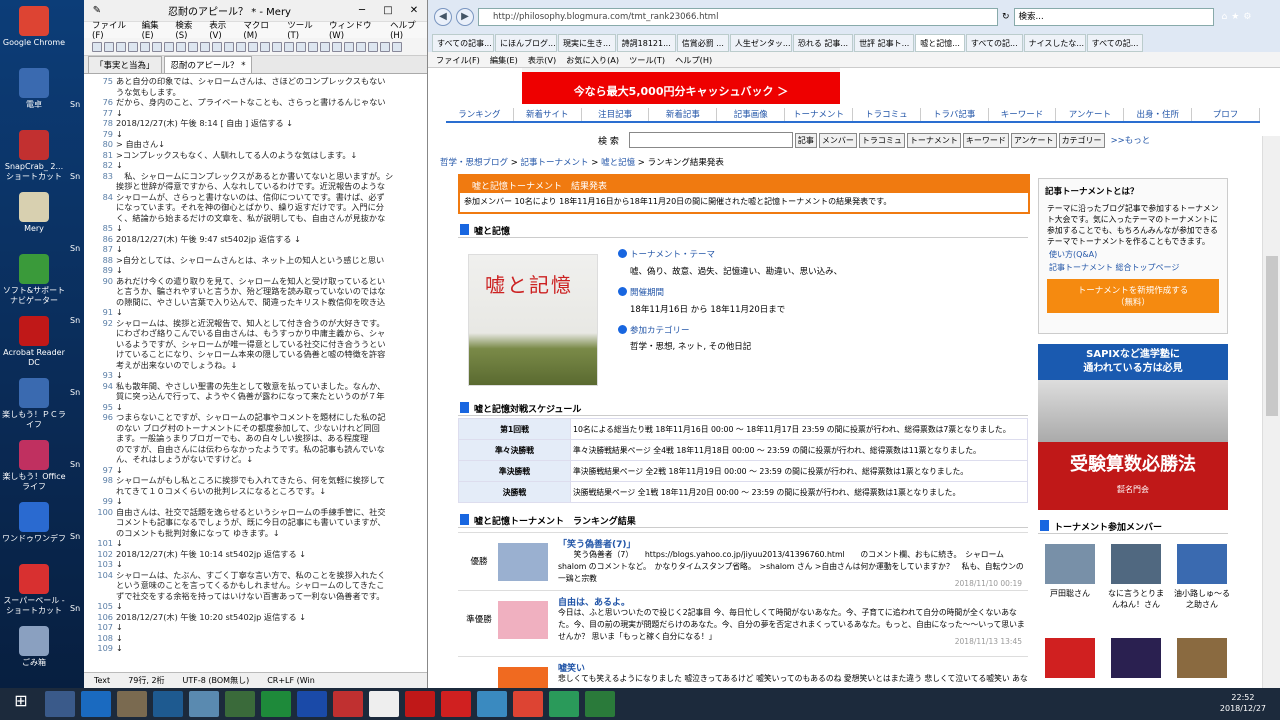  What do you see at coordinates (223, 30) in the screenshot?
I see `mery-menu-item: 表示(V)` at bounding box center [223, 30].